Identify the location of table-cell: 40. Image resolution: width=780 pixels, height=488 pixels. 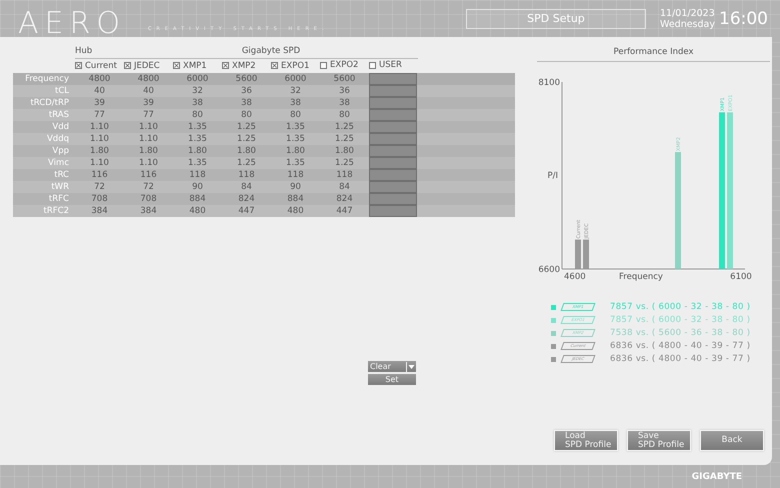
(99, 91).